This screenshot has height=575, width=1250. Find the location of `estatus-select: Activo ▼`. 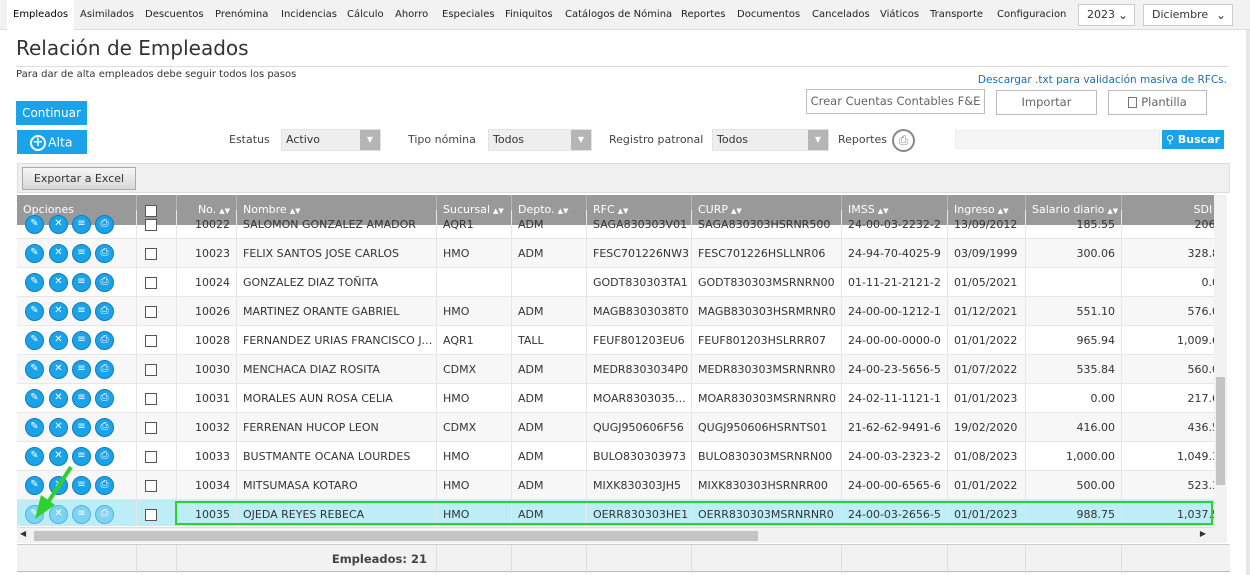

estatus-select: Activo ▼ is located at coordinates (331, 140).